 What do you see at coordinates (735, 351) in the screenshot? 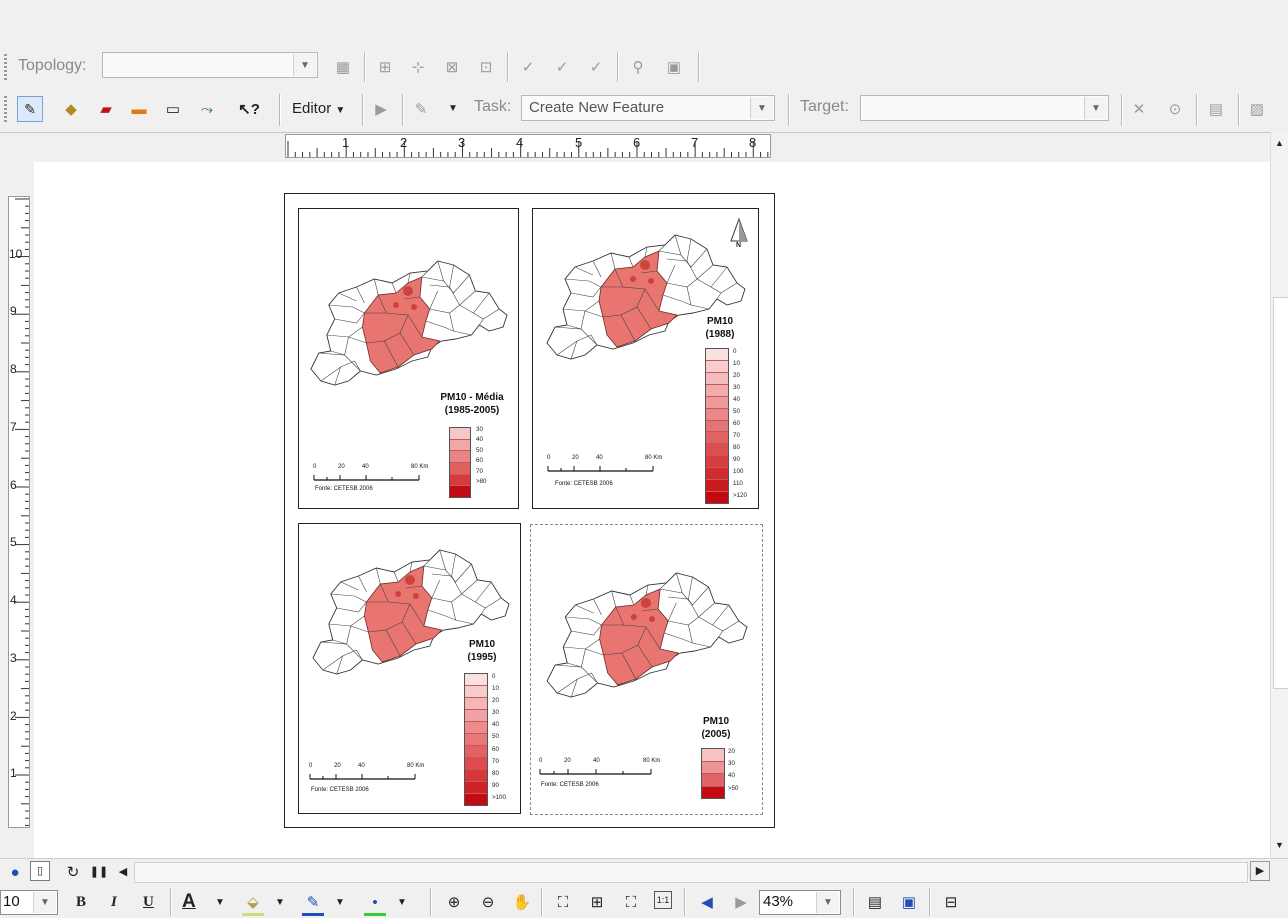
I see `legend-value: 0` at bounding box center [735, 351].